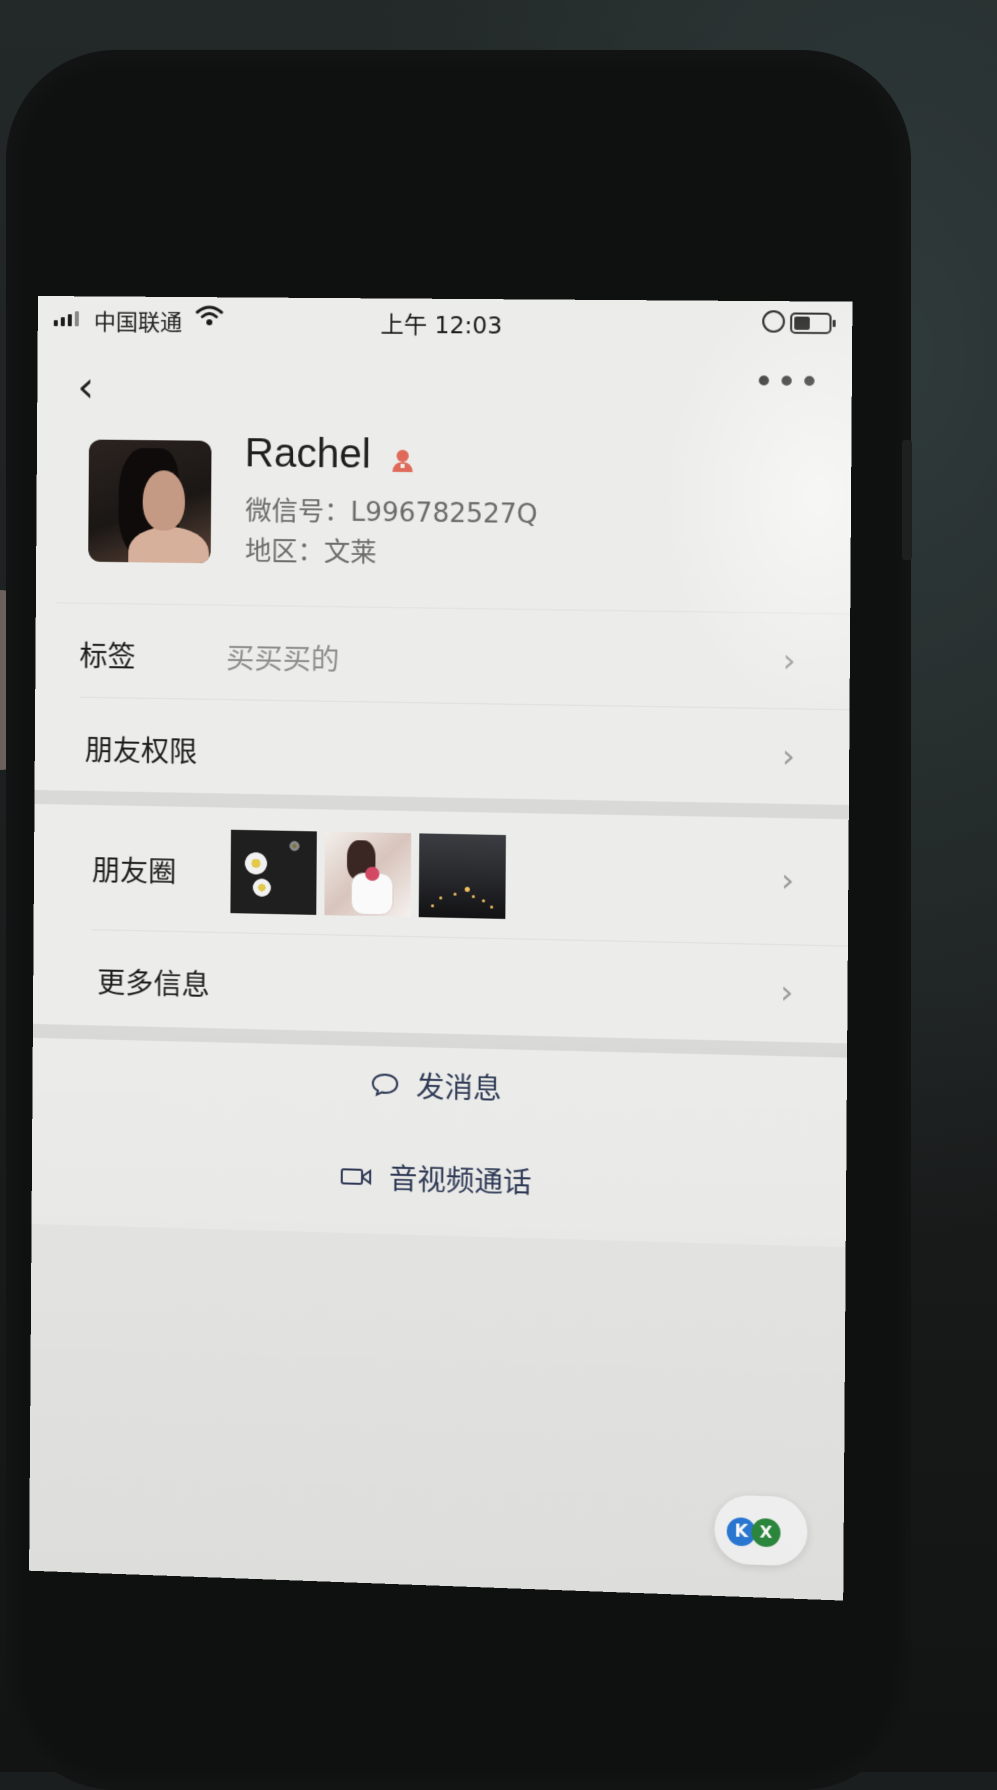 The image size is (997, 1790). I want to click on contact-name: Rachel, so click(308, 454).